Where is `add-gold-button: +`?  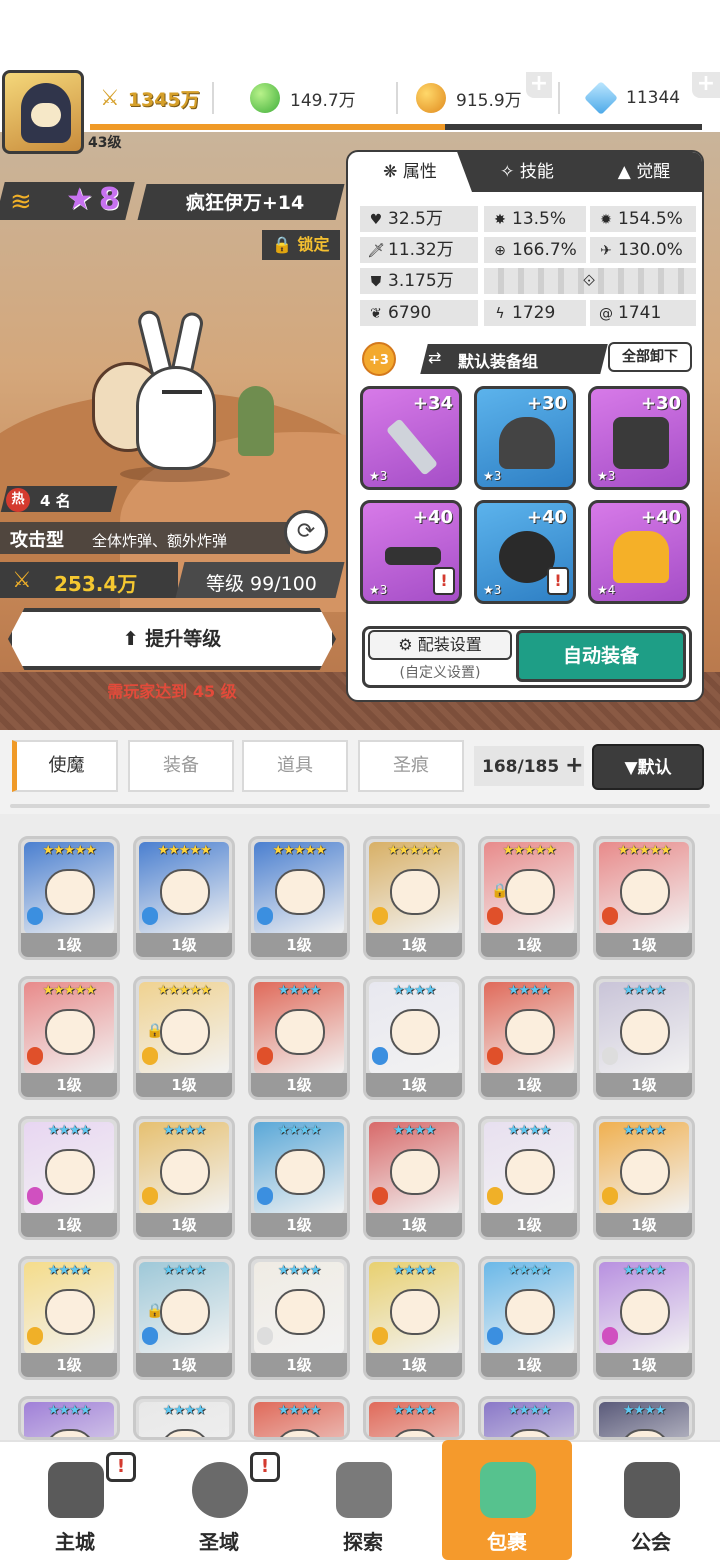 add-gold-button: + is located at coordinates (539, 85).